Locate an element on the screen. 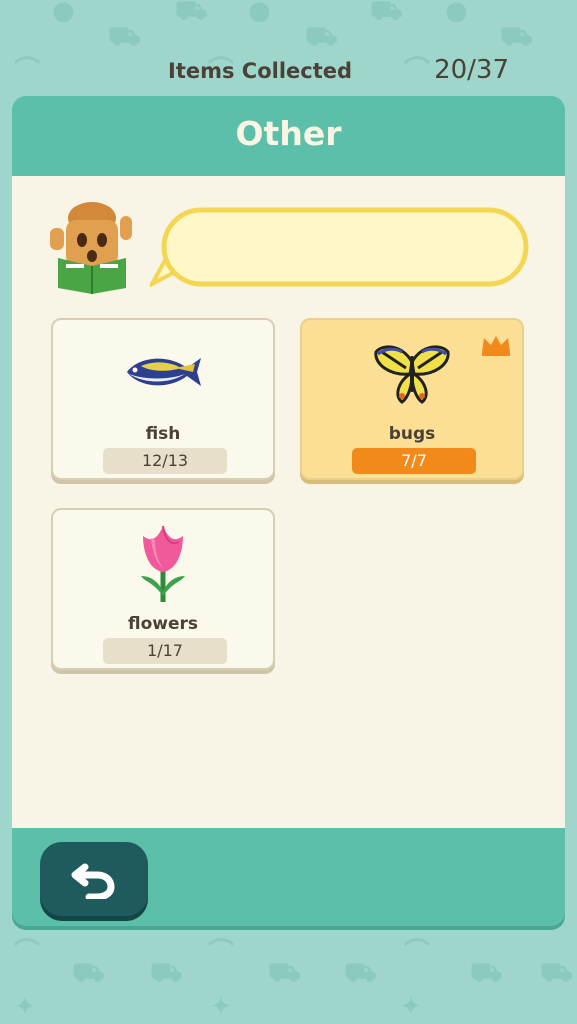 Image resolution: width=577 pixels, height=1024 pixels. category-count-fish: 12/13 is located at coordinates (165, 461).